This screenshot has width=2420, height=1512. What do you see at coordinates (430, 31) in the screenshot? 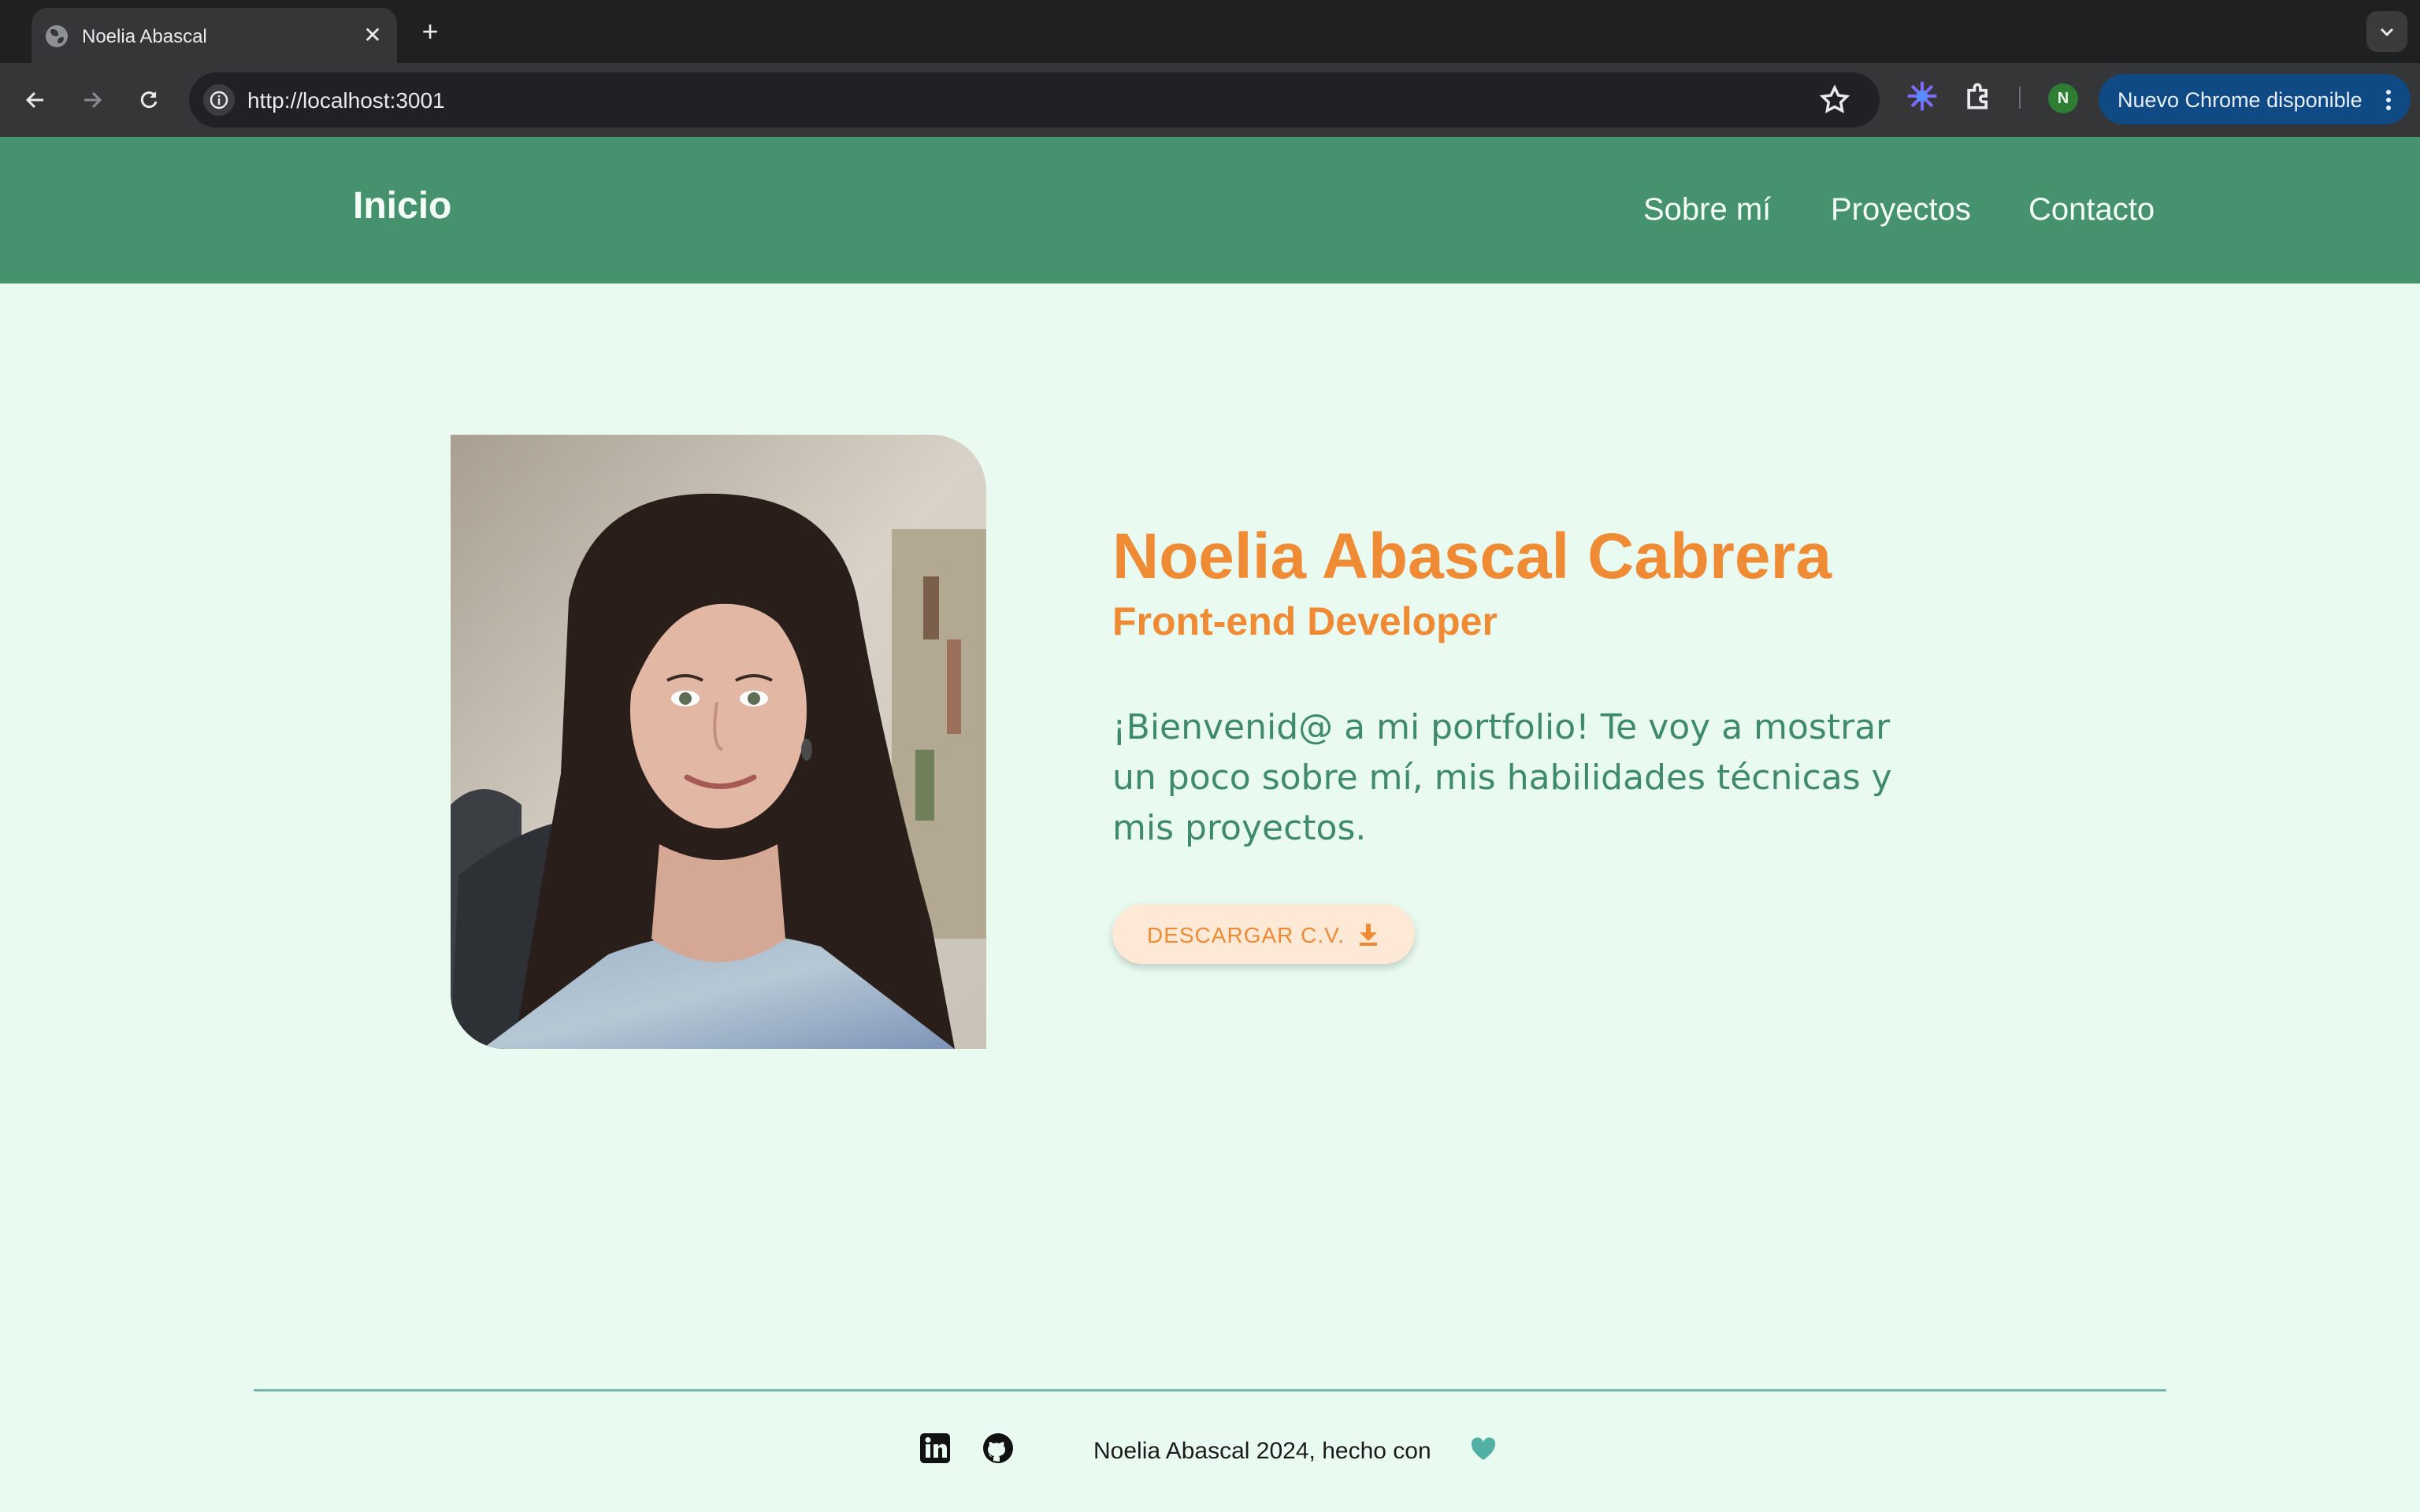
I see `new-tab-button: +` at bounding box center [430, 31].